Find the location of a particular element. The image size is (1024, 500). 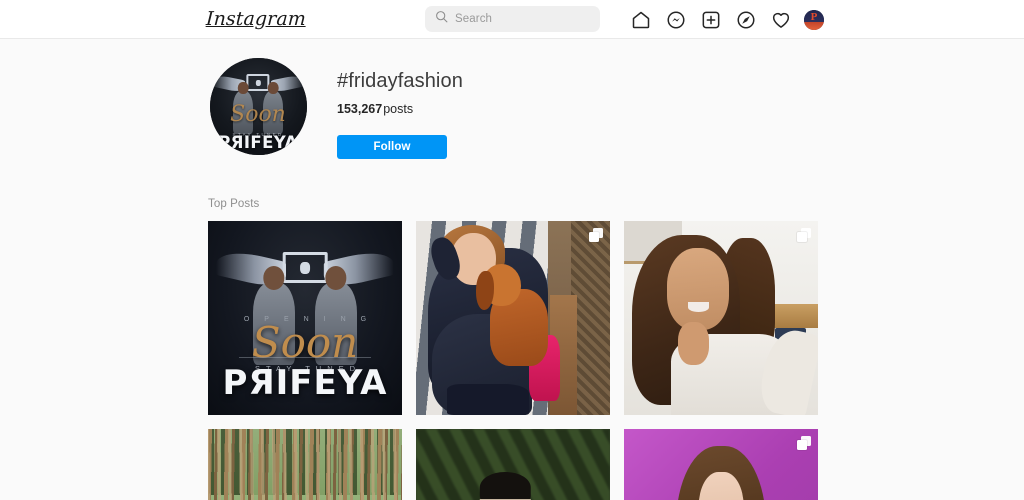

top-posts-label: Top Posts is located at coordinates (234, 204).